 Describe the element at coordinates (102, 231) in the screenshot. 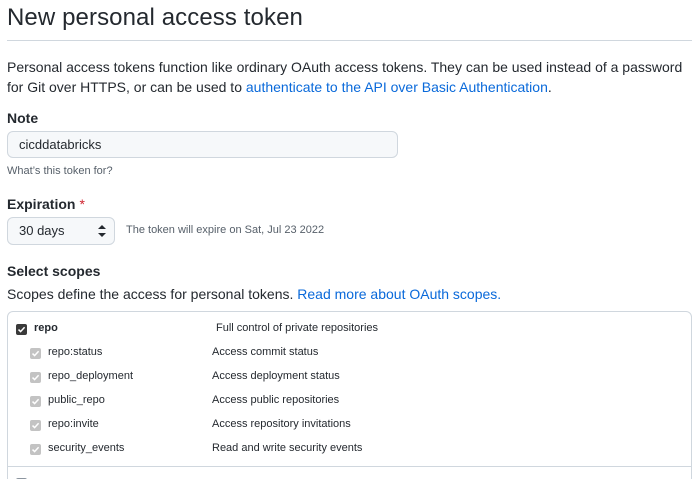

I see `select-arrows-icon` at that location.